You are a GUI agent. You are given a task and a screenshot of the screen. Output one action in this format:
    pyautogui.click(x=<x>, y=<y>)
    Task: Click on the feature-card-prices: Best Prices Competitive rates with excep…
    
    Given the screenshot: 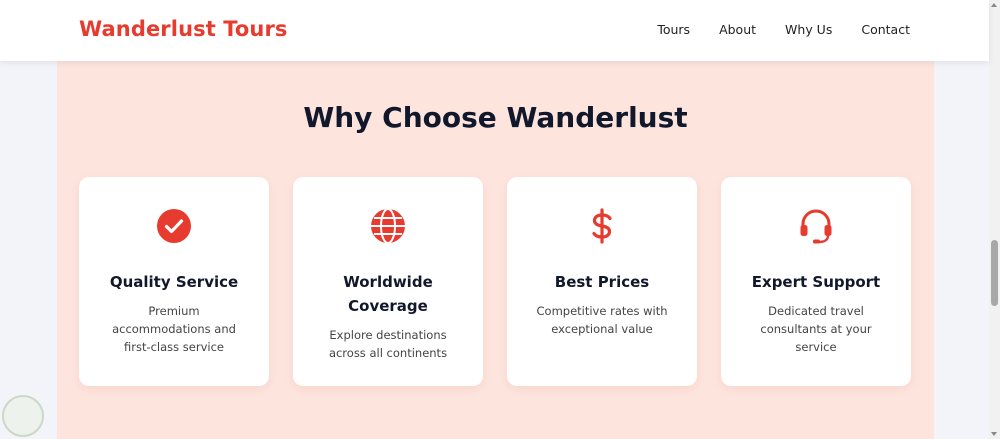 What is the action you would take?
    pyautogui.click(x=602, y=281)
    